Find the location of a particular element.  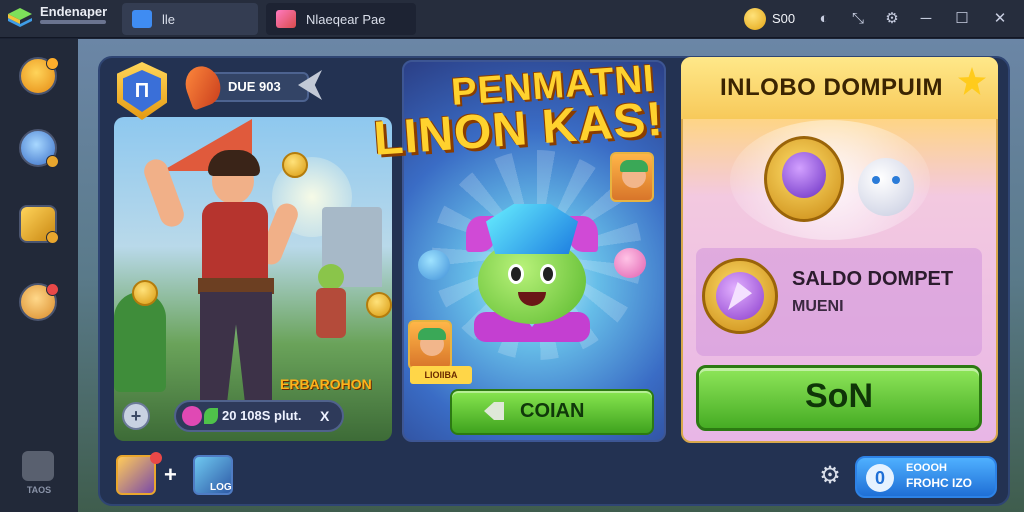

account-icon: ◐ is located at coordinates (824, 19).